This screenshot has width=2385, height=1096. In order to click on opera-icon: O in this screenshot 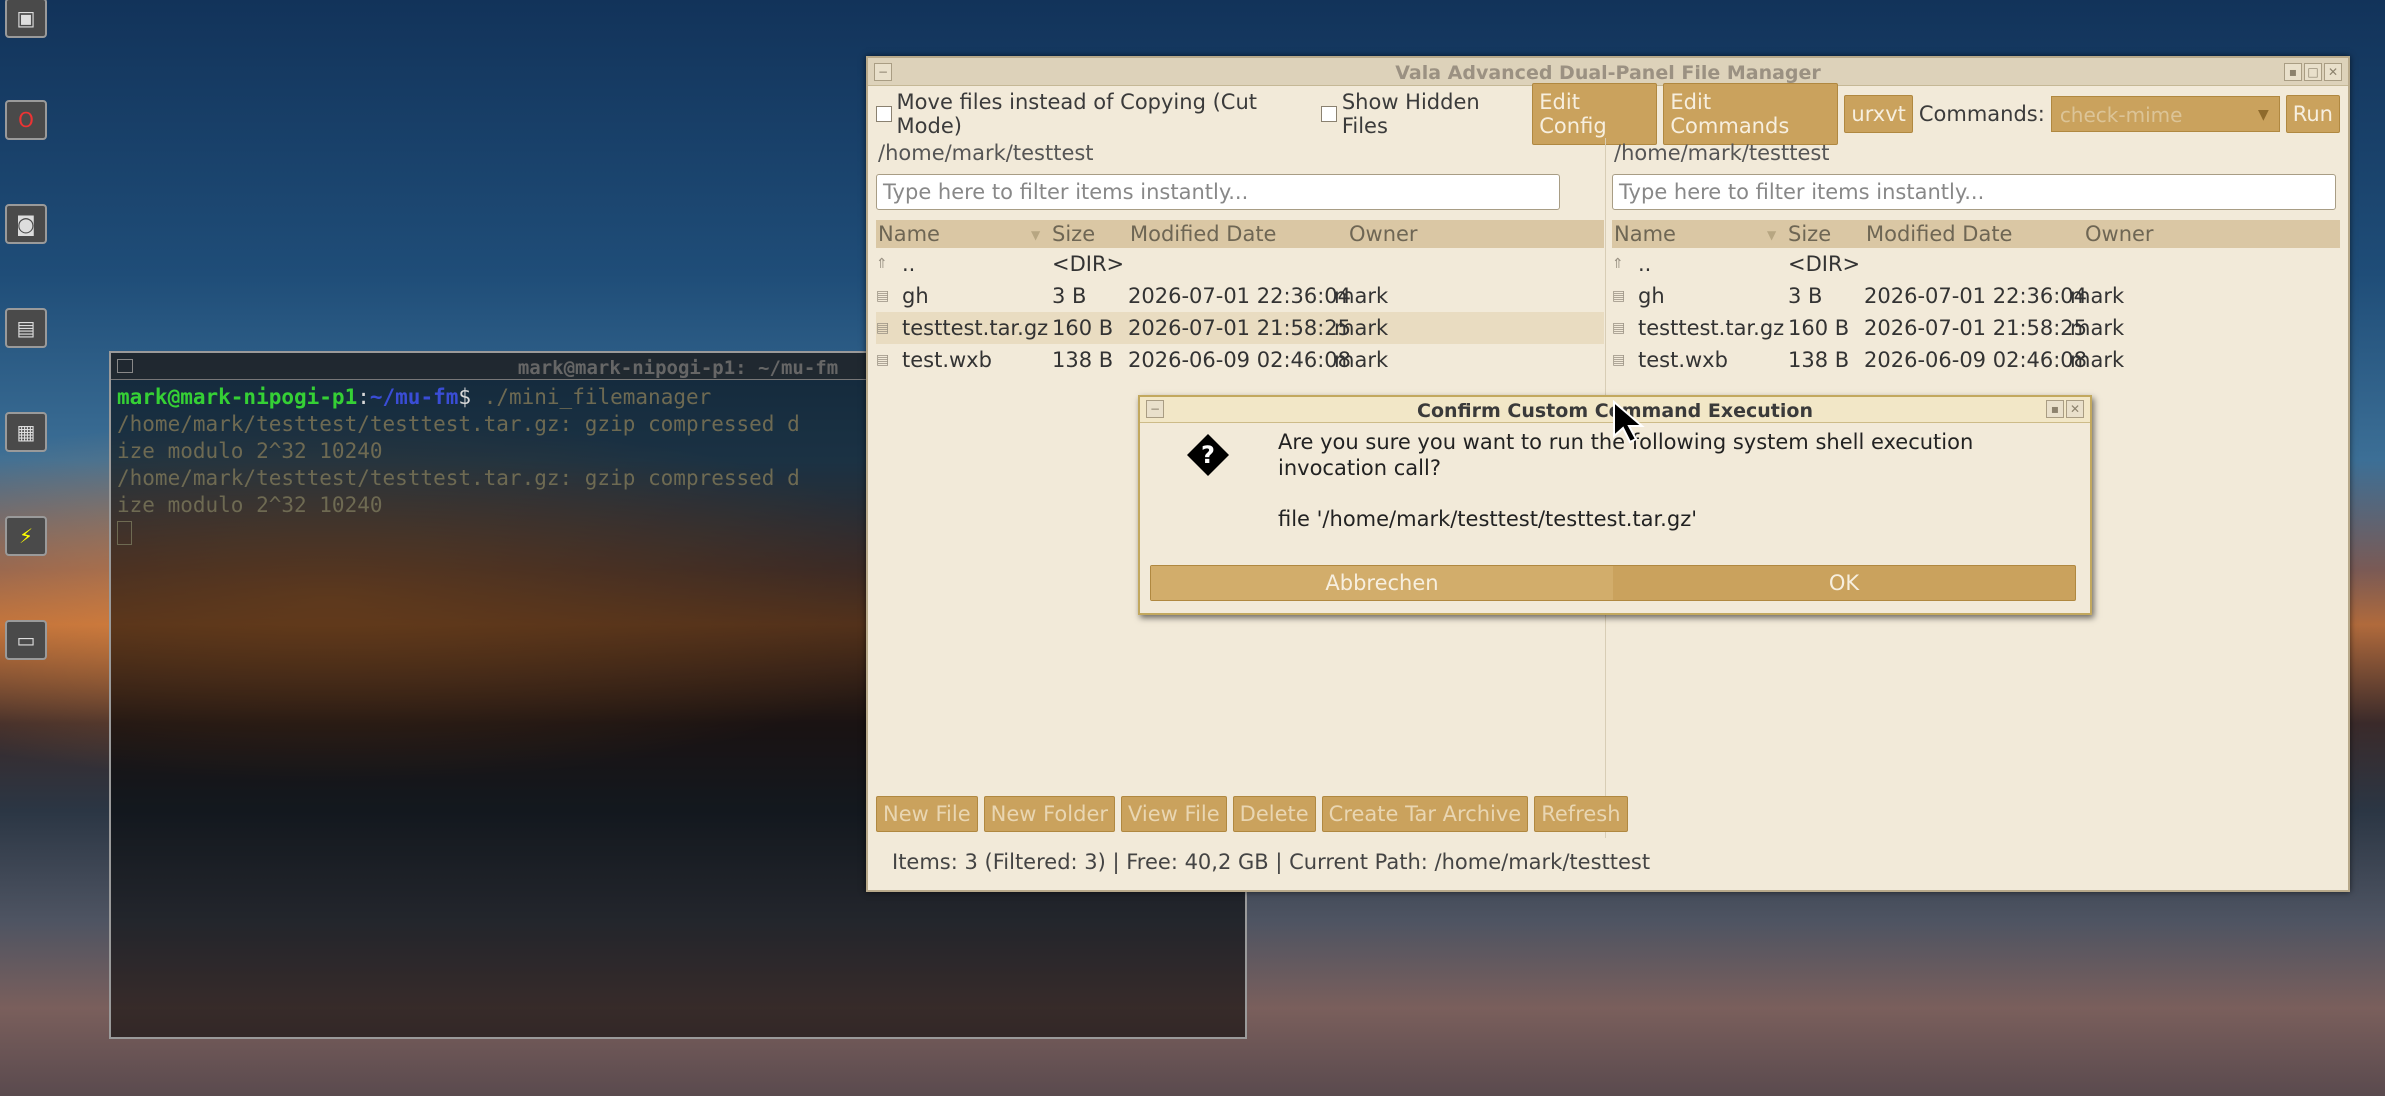, I will do `click(26, 120)`.